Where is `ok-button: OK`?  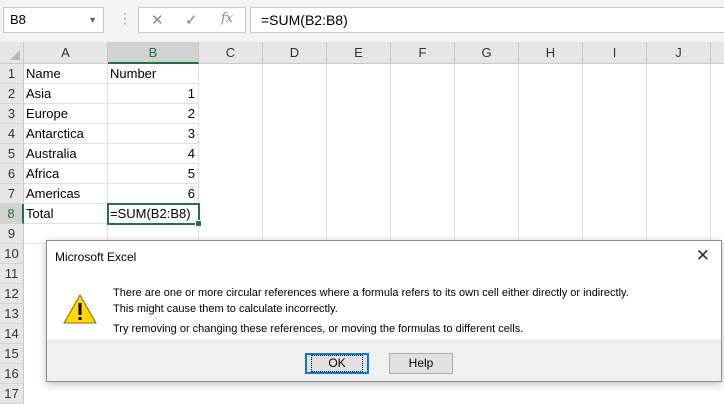 ok-button: OK is located at coordinates (337, 363).